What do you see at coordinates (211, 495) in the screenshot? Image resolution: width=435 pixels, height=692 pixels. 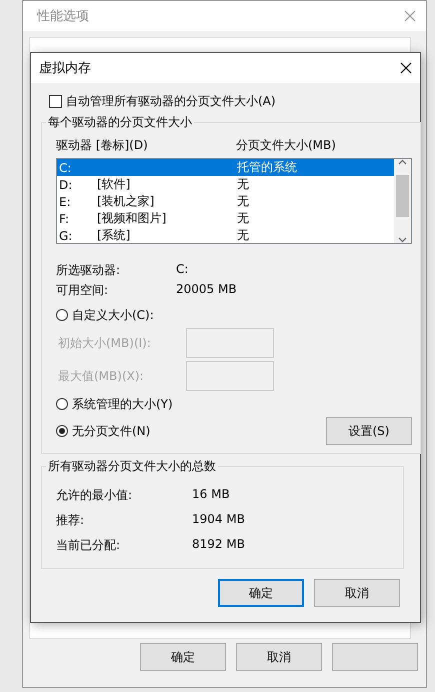 I see `total-value: 16 MB` at bounding box center [211, 495].